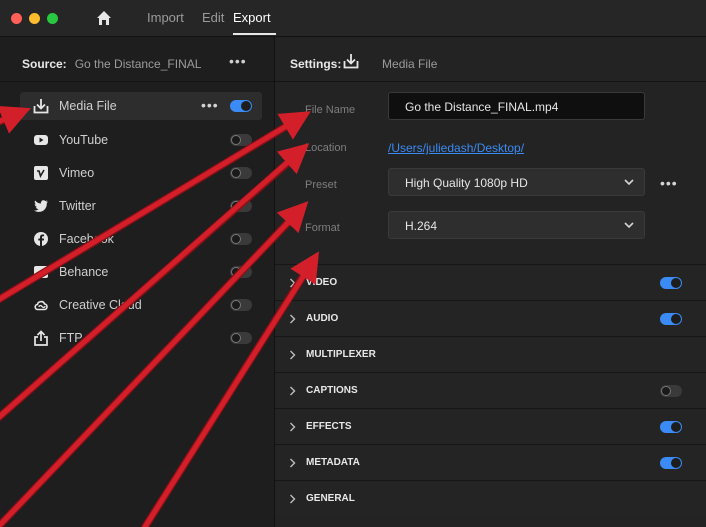  I want to click on youtube-icon, so click(41, 140).